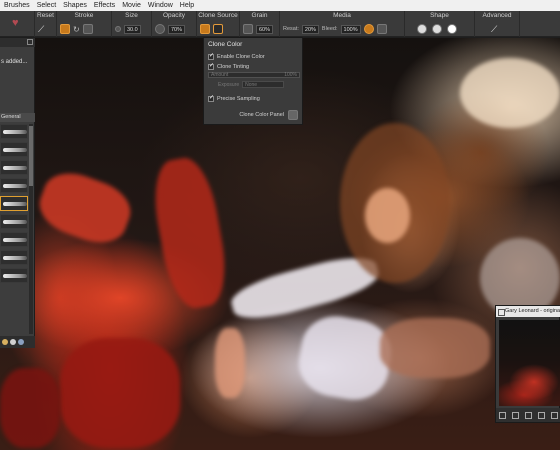  What do you see at coordinates (254, 75) in the screenshot?
I see `amount-slider: Amount 100%` at bounding box center [254, 75].